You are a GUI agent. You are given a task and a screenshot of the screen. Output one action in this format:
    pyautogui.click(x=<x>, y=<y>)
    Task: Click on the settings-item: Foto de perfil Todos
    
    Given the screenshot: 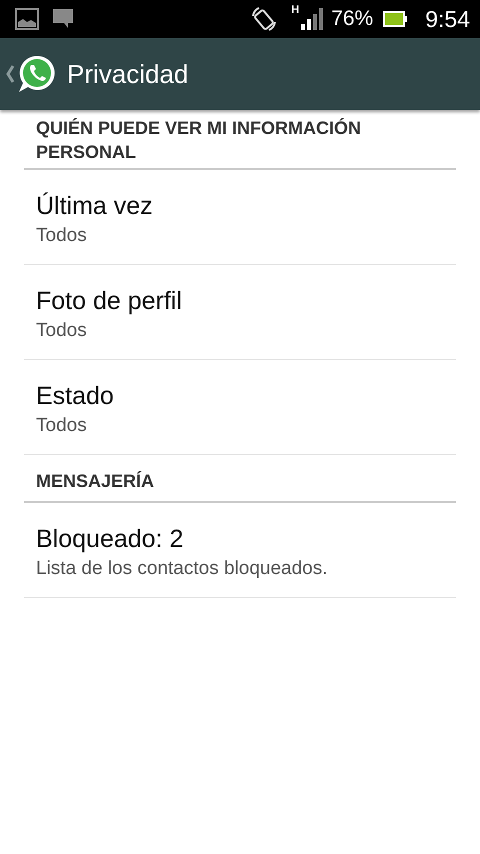 What is the action you would take?
    pyautogui.click(x=240, y=312)
    